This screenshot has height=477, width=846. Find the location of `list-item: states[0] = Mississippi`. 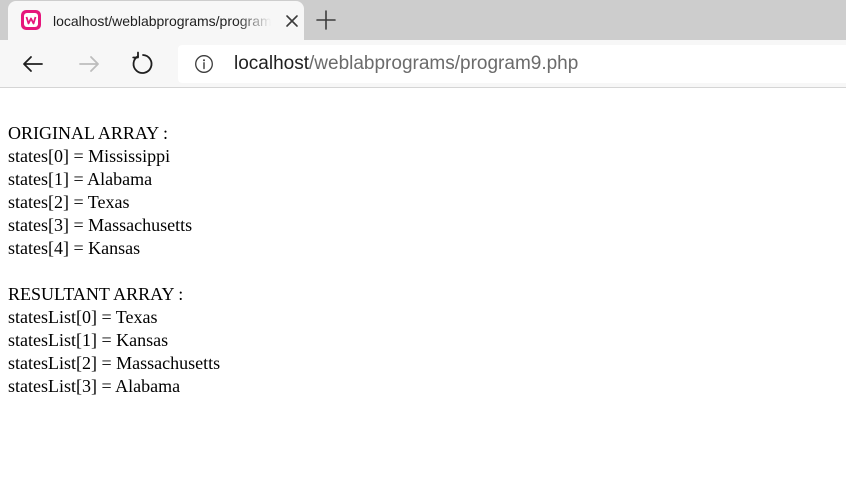

list-item: states[0] = Mississippi is located at coordinates (89, 156).